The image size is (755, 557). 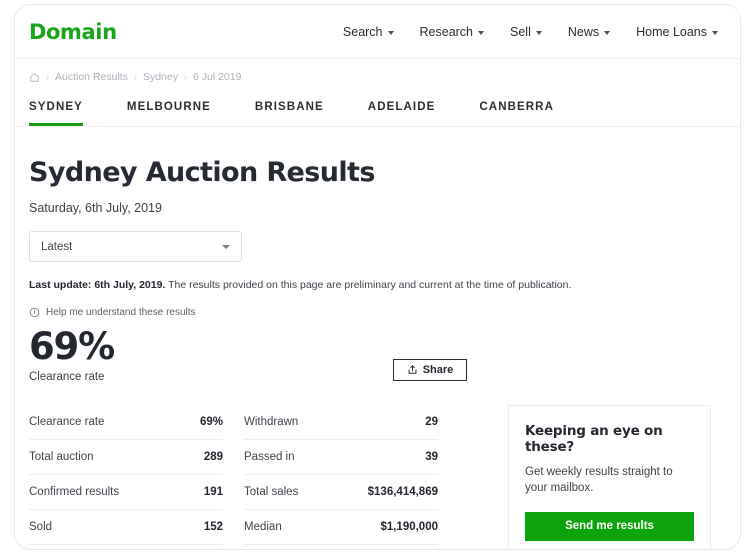 I want to click on nav-item-research: Research, so click(x=452, y=32).